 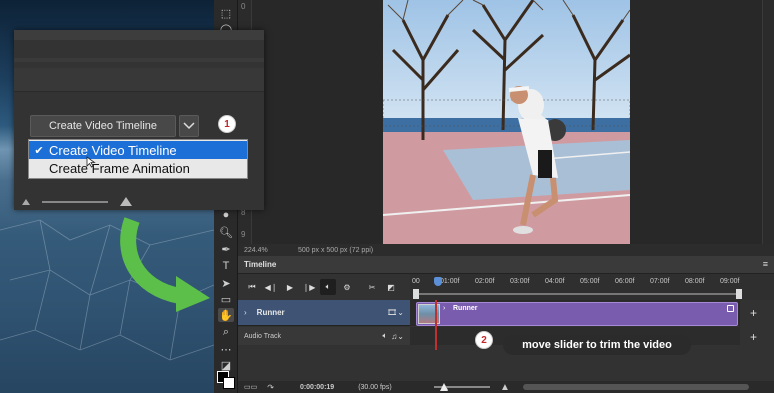 What do you see at coordinates (267, 250) in the screenshot?
I see `zoom-level: 224.4%` at bounding box center [267, 250].